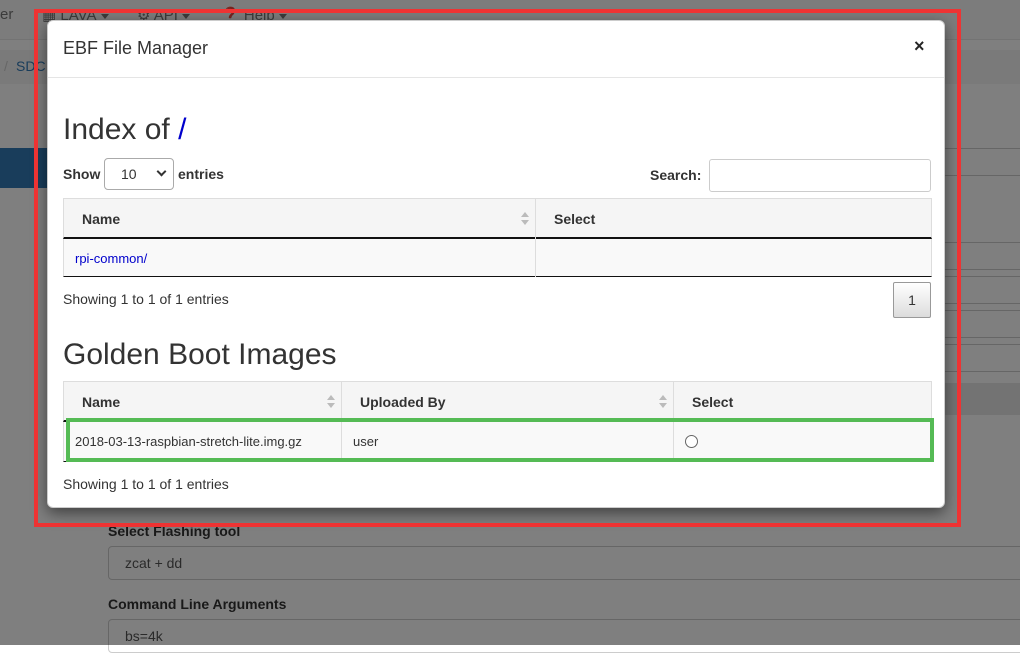  Describe the element at coordinates (139, 174) in the screenshot. I see `entries-per-page-select: 10` at that location.